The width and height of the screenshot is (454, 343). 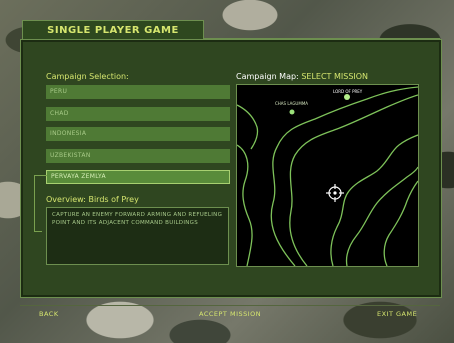 I want to click on map-label-chas-lagumma: CHAS LAGUMMA, so click(x=291, y=103).